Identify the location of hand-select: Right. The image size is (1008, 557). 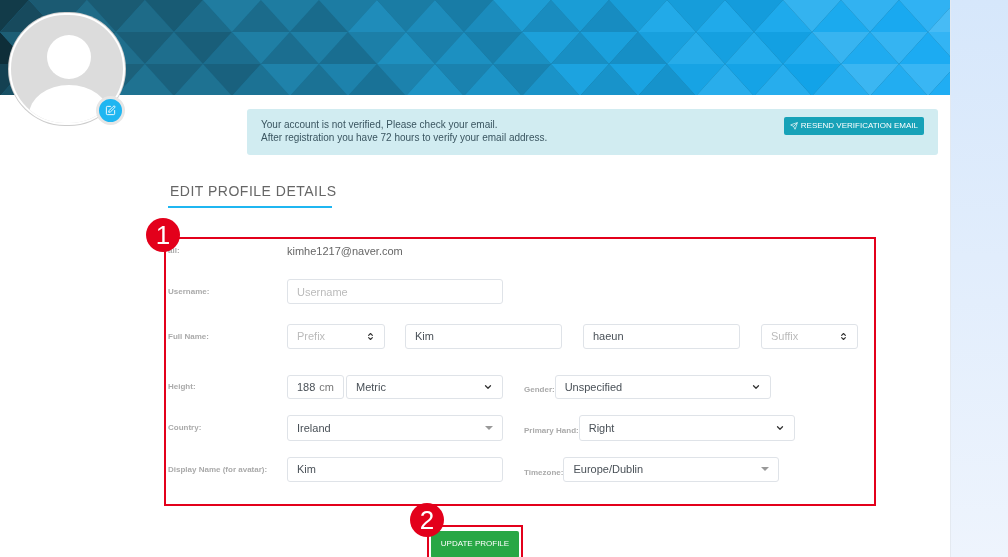
(686, 428).